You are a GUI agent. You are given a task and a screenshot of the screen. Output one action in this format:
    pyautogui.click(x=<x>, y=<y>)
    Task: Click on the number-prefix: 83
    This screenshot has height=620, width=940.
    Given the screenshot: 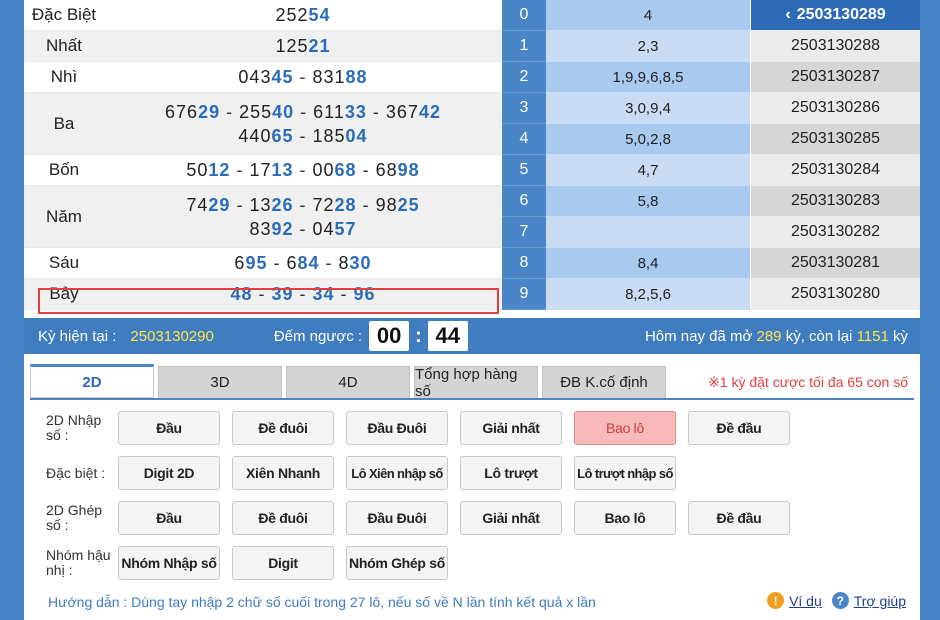 What is the action you would take?
    pyautogui.click(x=260, y=228)
    